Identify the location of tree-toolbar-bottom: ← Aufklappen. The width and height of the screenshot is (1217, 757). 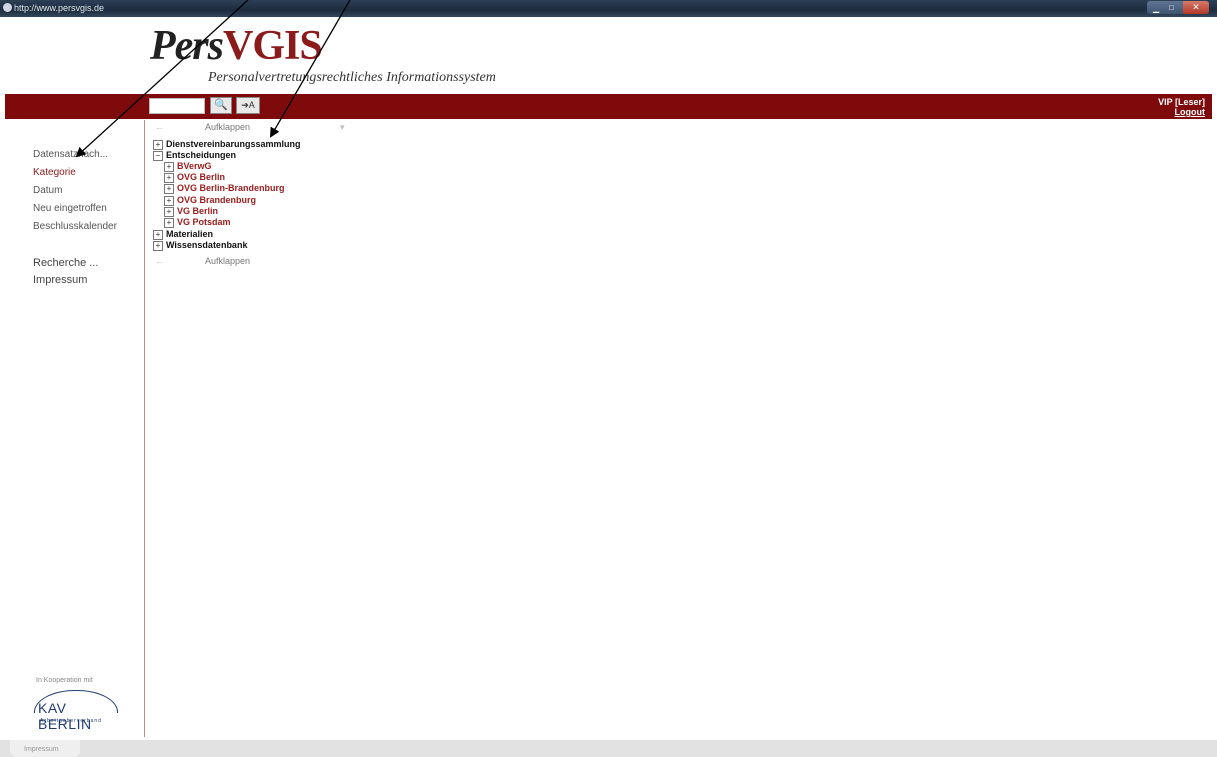
(270, 262).